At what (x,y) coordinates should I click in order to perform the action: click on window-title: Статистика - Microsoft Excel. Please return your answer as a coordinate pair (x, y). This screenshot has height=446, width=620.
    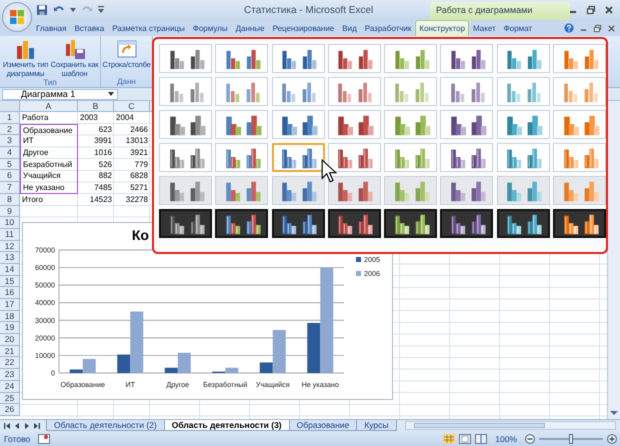
    Looking at the image, I should click on (309, 10).